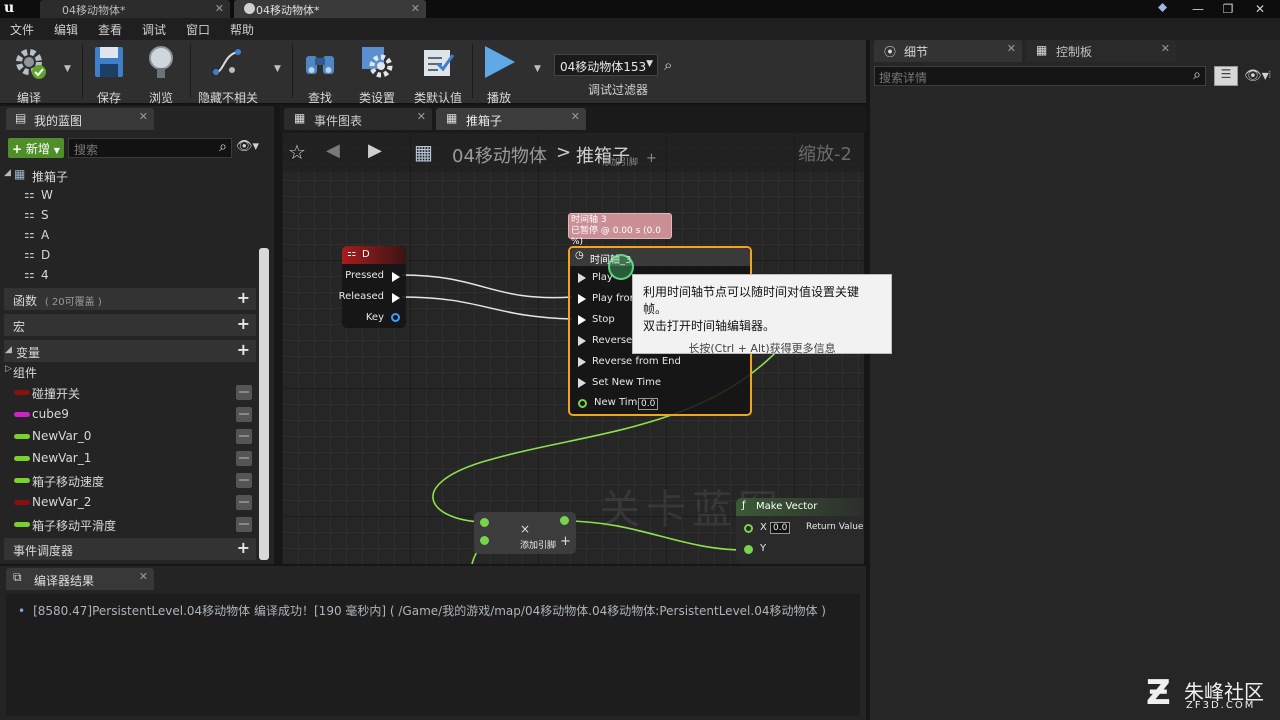 The image size is (1280, 720). Describe the element at coordinates (22, 29) in the screenshot. I see `menu-file: 文件` at that location.